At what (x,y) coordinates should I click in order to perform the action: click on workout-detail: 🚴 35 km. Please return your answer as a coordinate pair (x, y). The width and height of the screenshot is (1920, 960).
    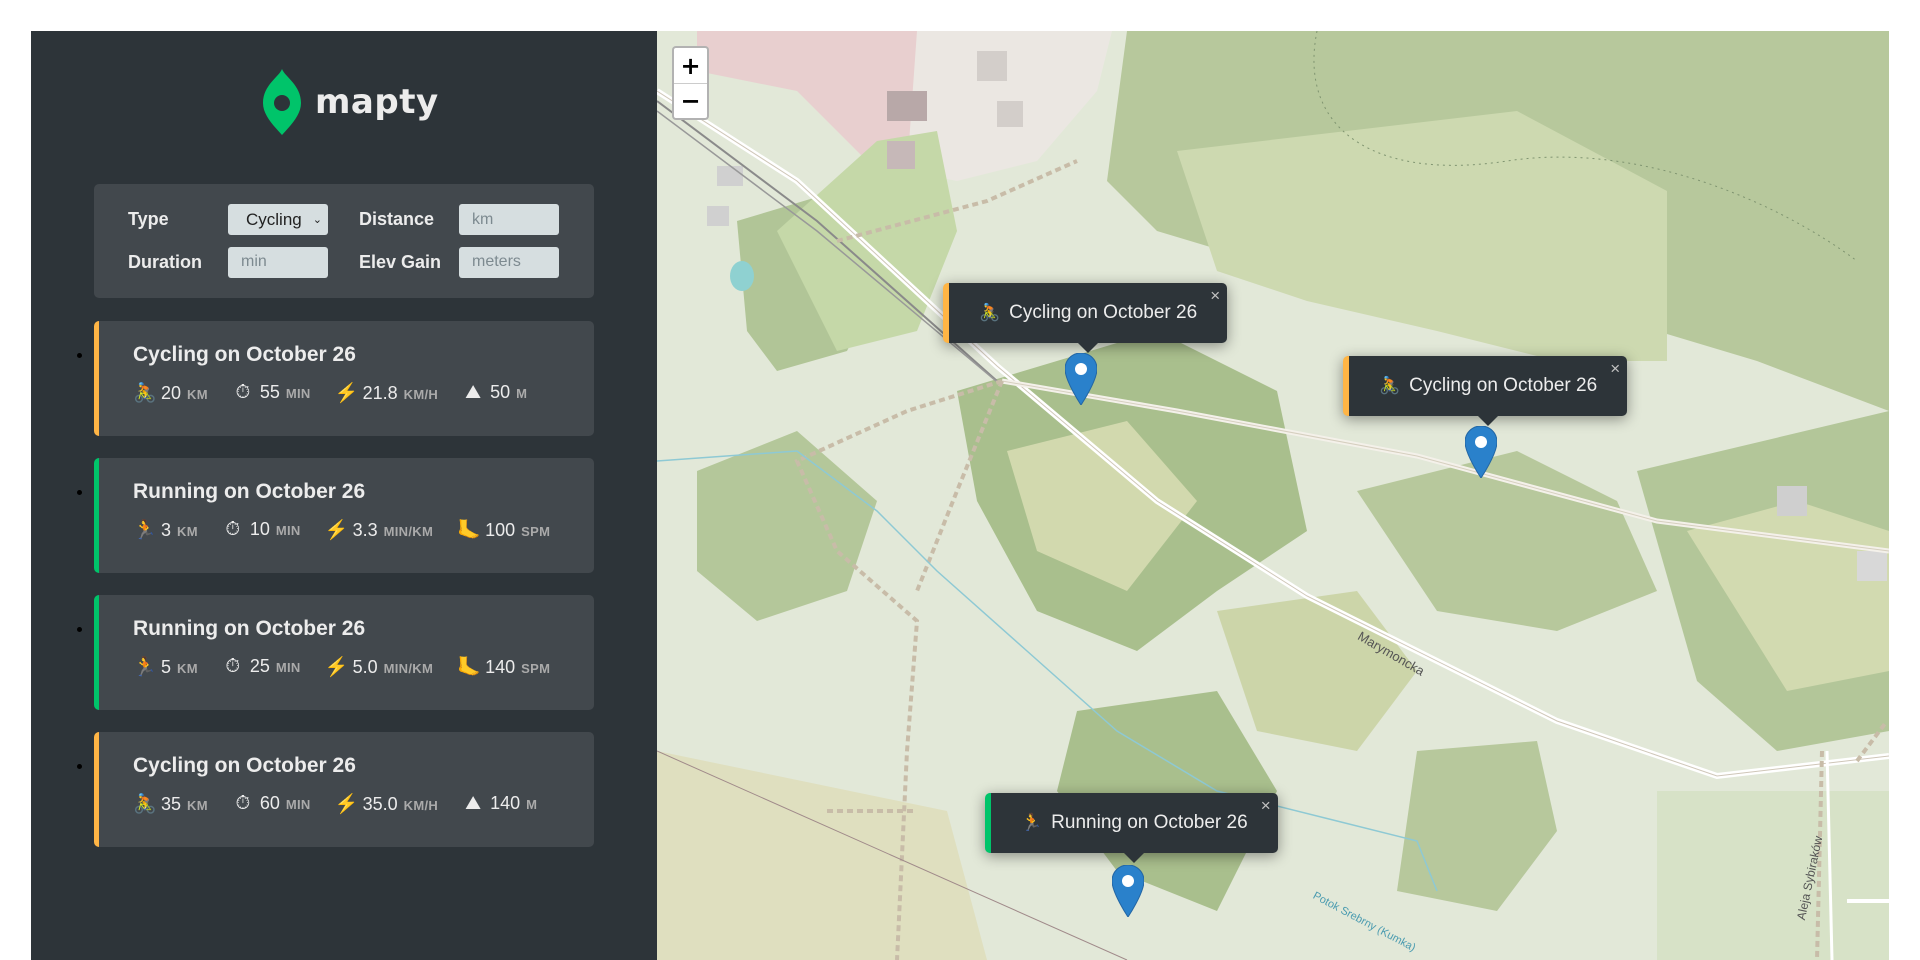
    Looking at the image, I should click on (170, 804).